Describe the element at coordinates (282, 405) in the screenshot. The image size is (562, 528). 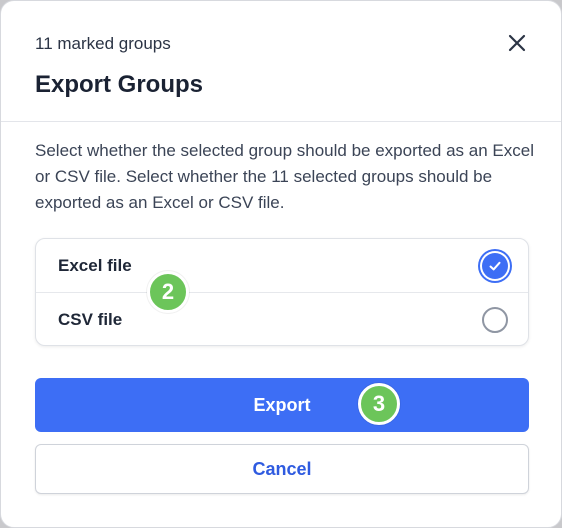
I see `export-button: Export` at that location.